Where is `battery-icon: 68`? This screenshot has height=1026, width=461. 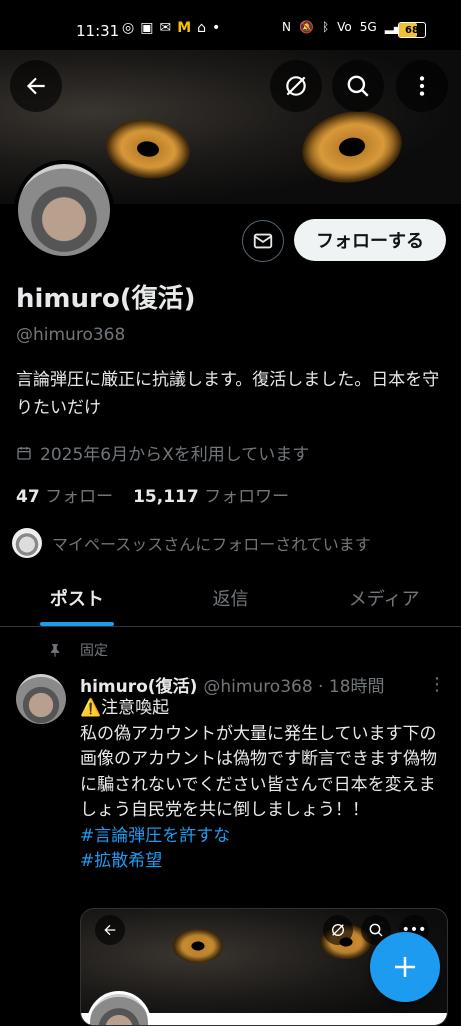
battery-icon: 68 is located at coordinates (412, 30).